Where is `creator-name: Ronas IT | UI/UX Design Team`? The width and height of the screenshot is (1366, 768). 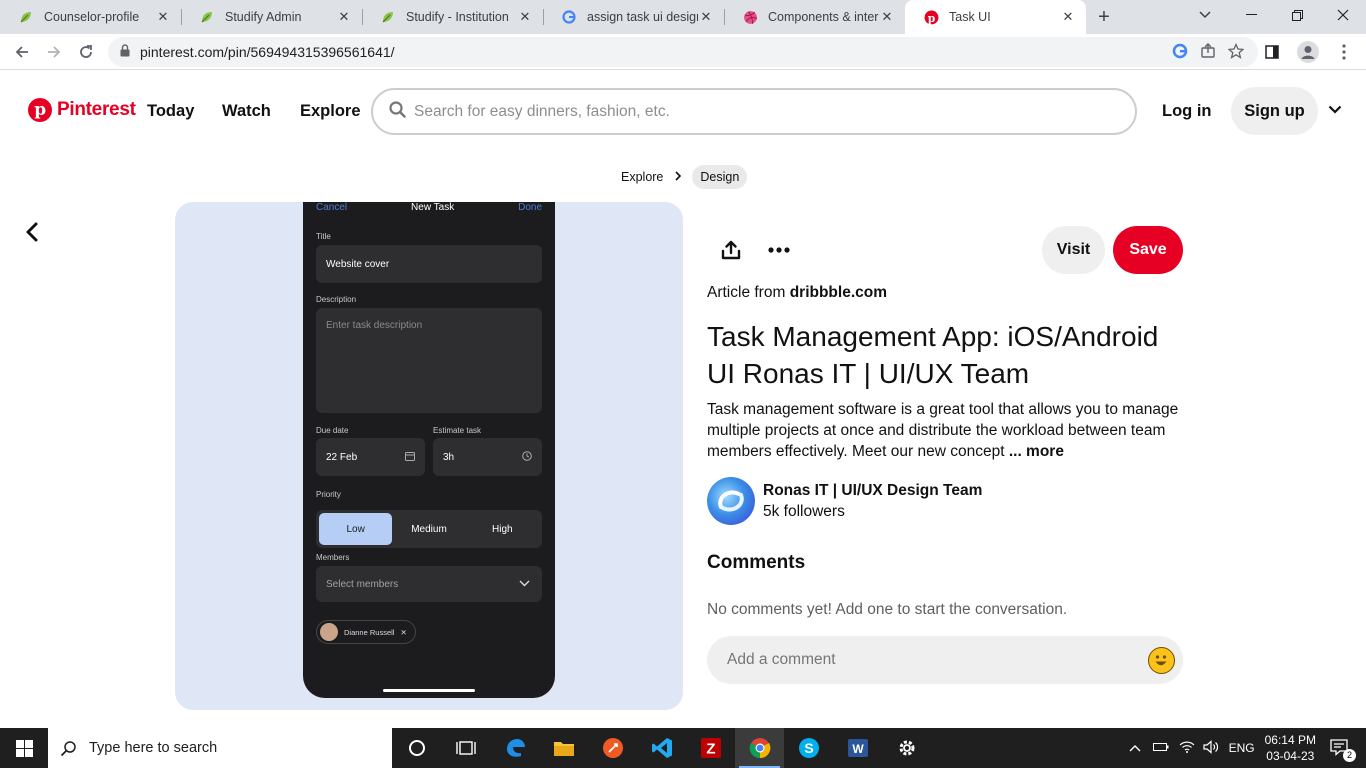 creator-name: Ronas IT | UI/UX Design Team is located at coordinates (872, 491).